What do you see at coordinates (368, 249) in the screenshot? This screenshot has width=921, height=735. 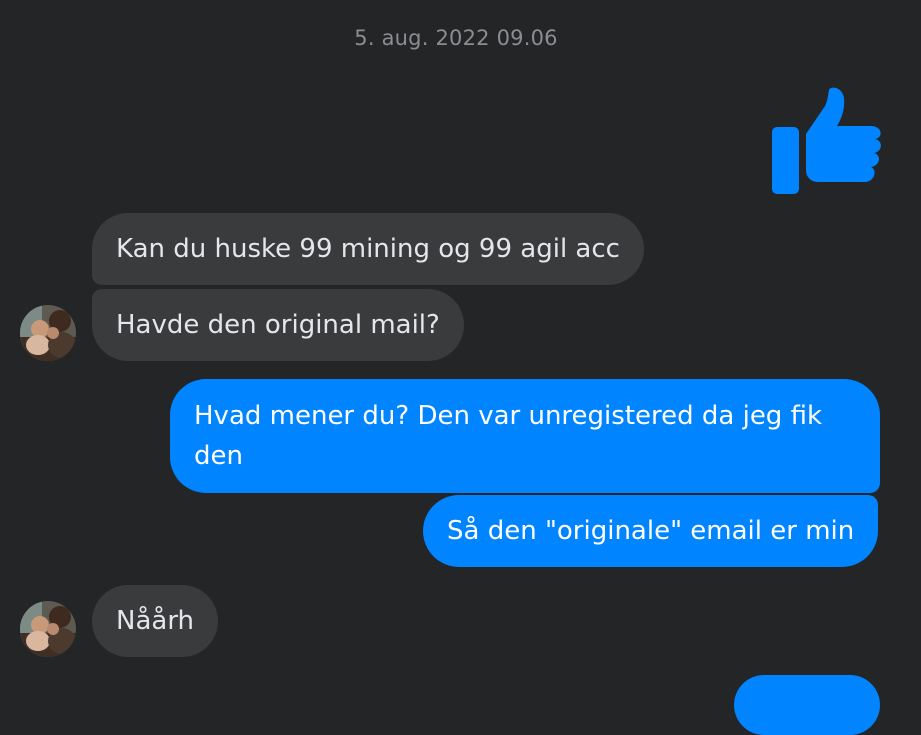 I see `incoming-message-bubble: Kan du huske 99 mining og 99 agil acc` at bounding box center [368, 249].